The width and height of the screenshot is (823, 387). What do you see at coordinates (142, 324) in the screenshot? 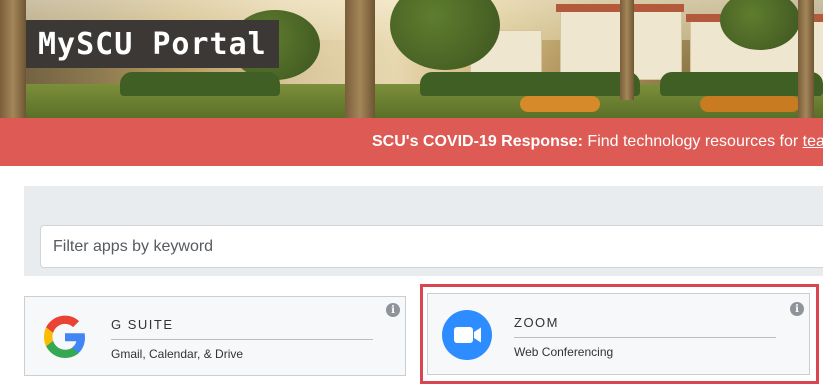
I see `app-title: G SUITE` at bounding box center [142, 324].